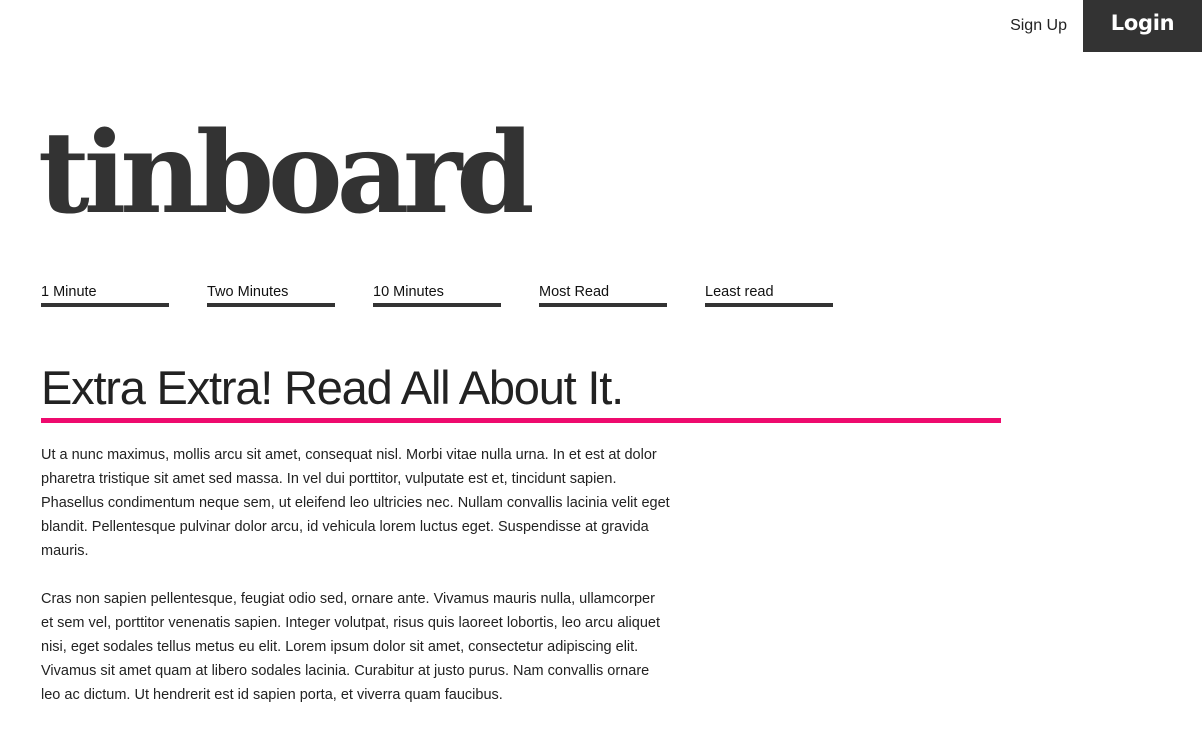  Describe the element at coordinates (271, 295) in the screenshot. I see `nav-item-two-minutes: Two Minutes` at that location.